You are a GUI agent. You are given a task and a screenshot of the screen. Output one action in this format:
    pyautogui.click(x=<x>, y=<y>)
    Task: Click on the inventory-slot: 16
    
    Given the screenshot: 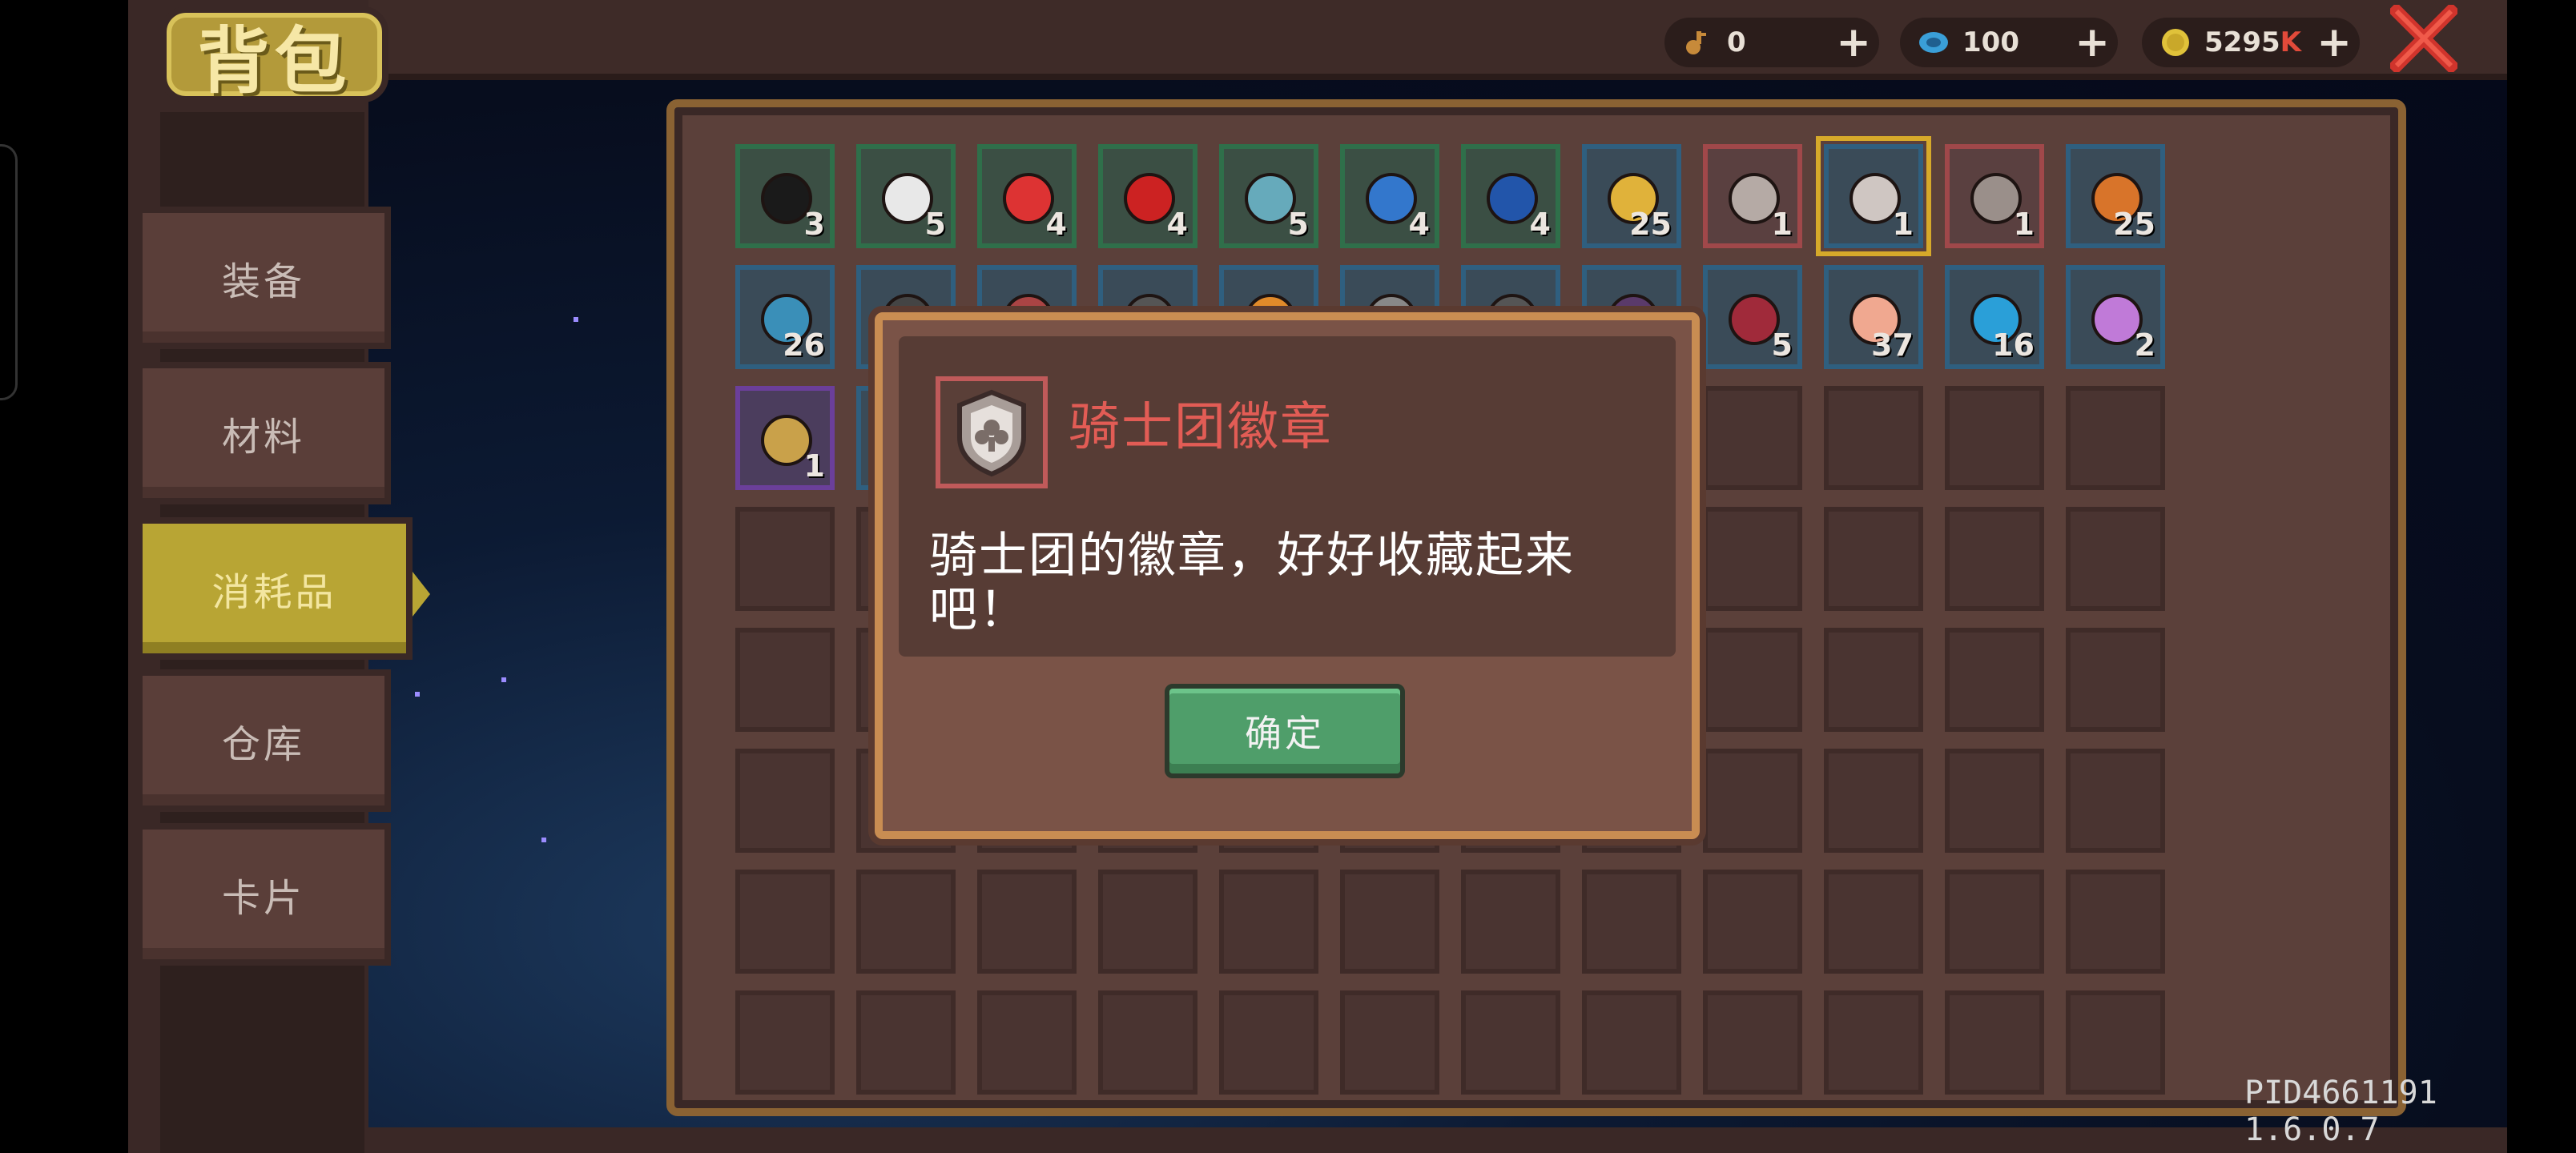 What is the action you would take?
    pyautogui.click(x=1994, y=317)
    